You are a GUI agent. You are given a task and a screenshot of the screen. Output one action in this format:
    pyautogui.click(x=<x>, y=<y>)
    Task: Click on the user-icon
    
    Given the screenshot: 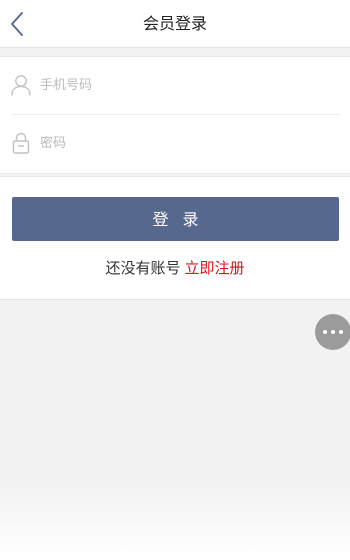 What is the action you would take?
    pyautogui.click(x=21, y=85)
    